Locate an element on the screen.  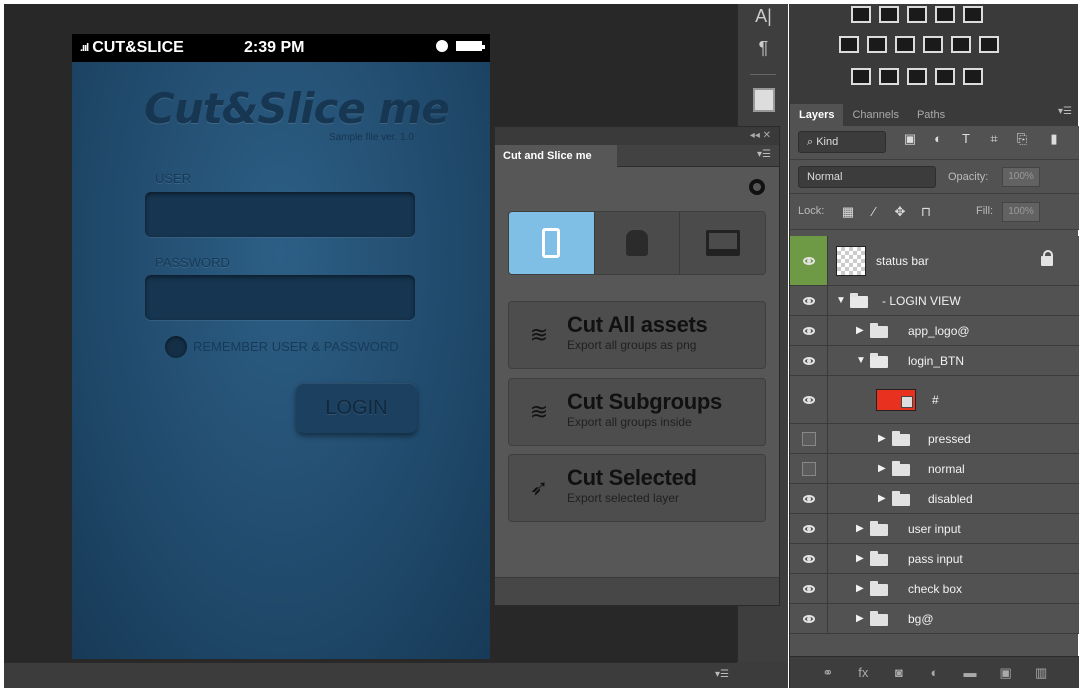
layer-row: ▶ user input is located at coordinates (934, 529).